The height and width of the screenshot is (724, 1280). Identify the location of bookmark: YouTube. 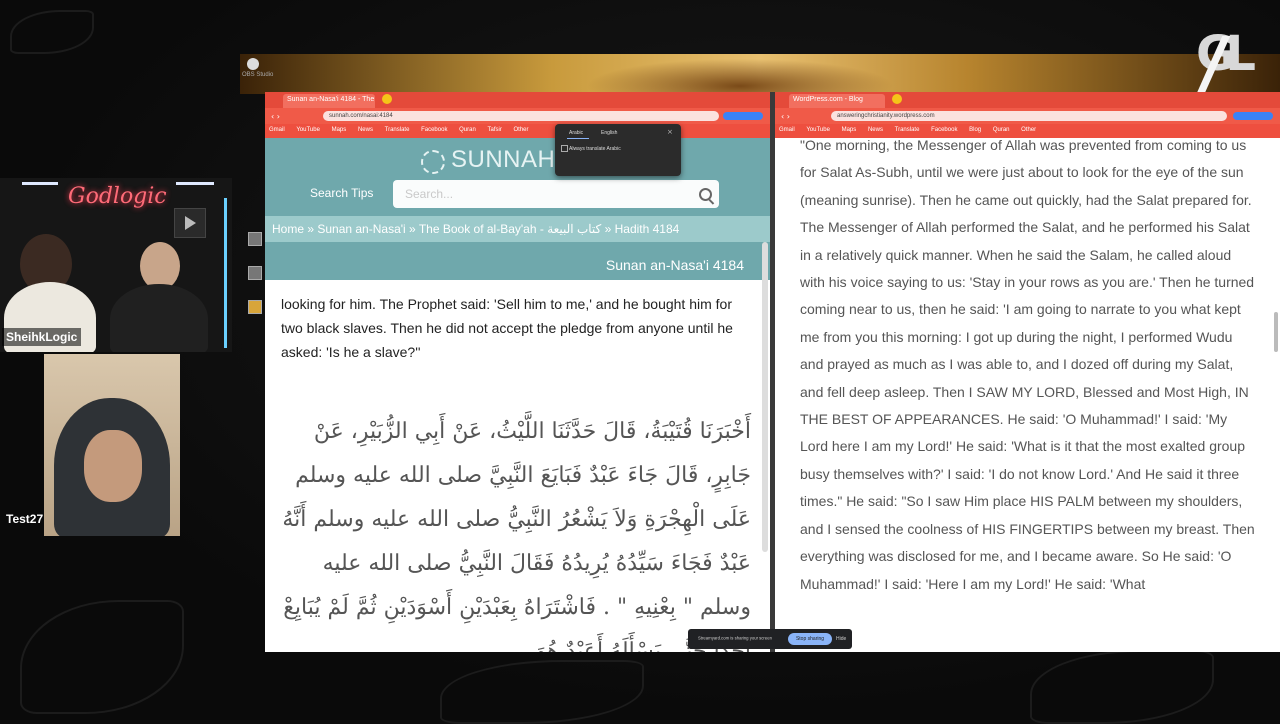
(308, 130).